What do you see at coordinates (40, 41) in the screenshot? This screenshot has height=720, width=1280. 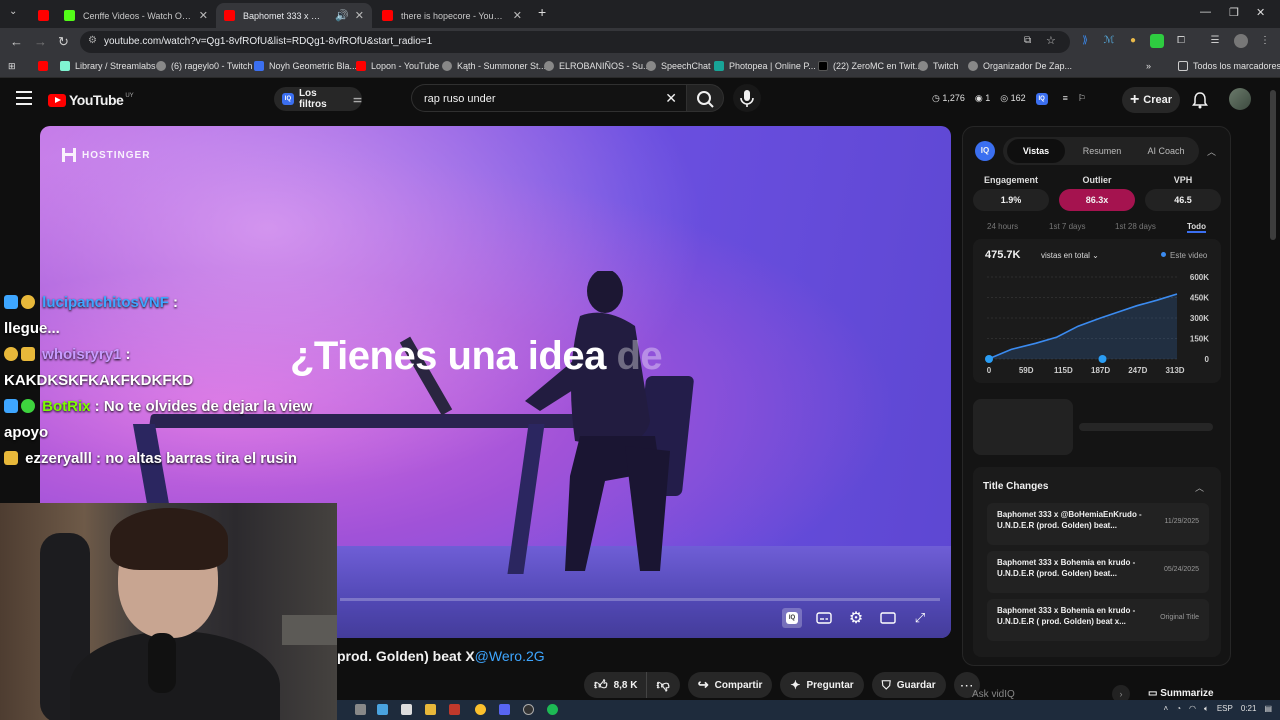 I see `forward-button: →` at bounding box center [40, 41].